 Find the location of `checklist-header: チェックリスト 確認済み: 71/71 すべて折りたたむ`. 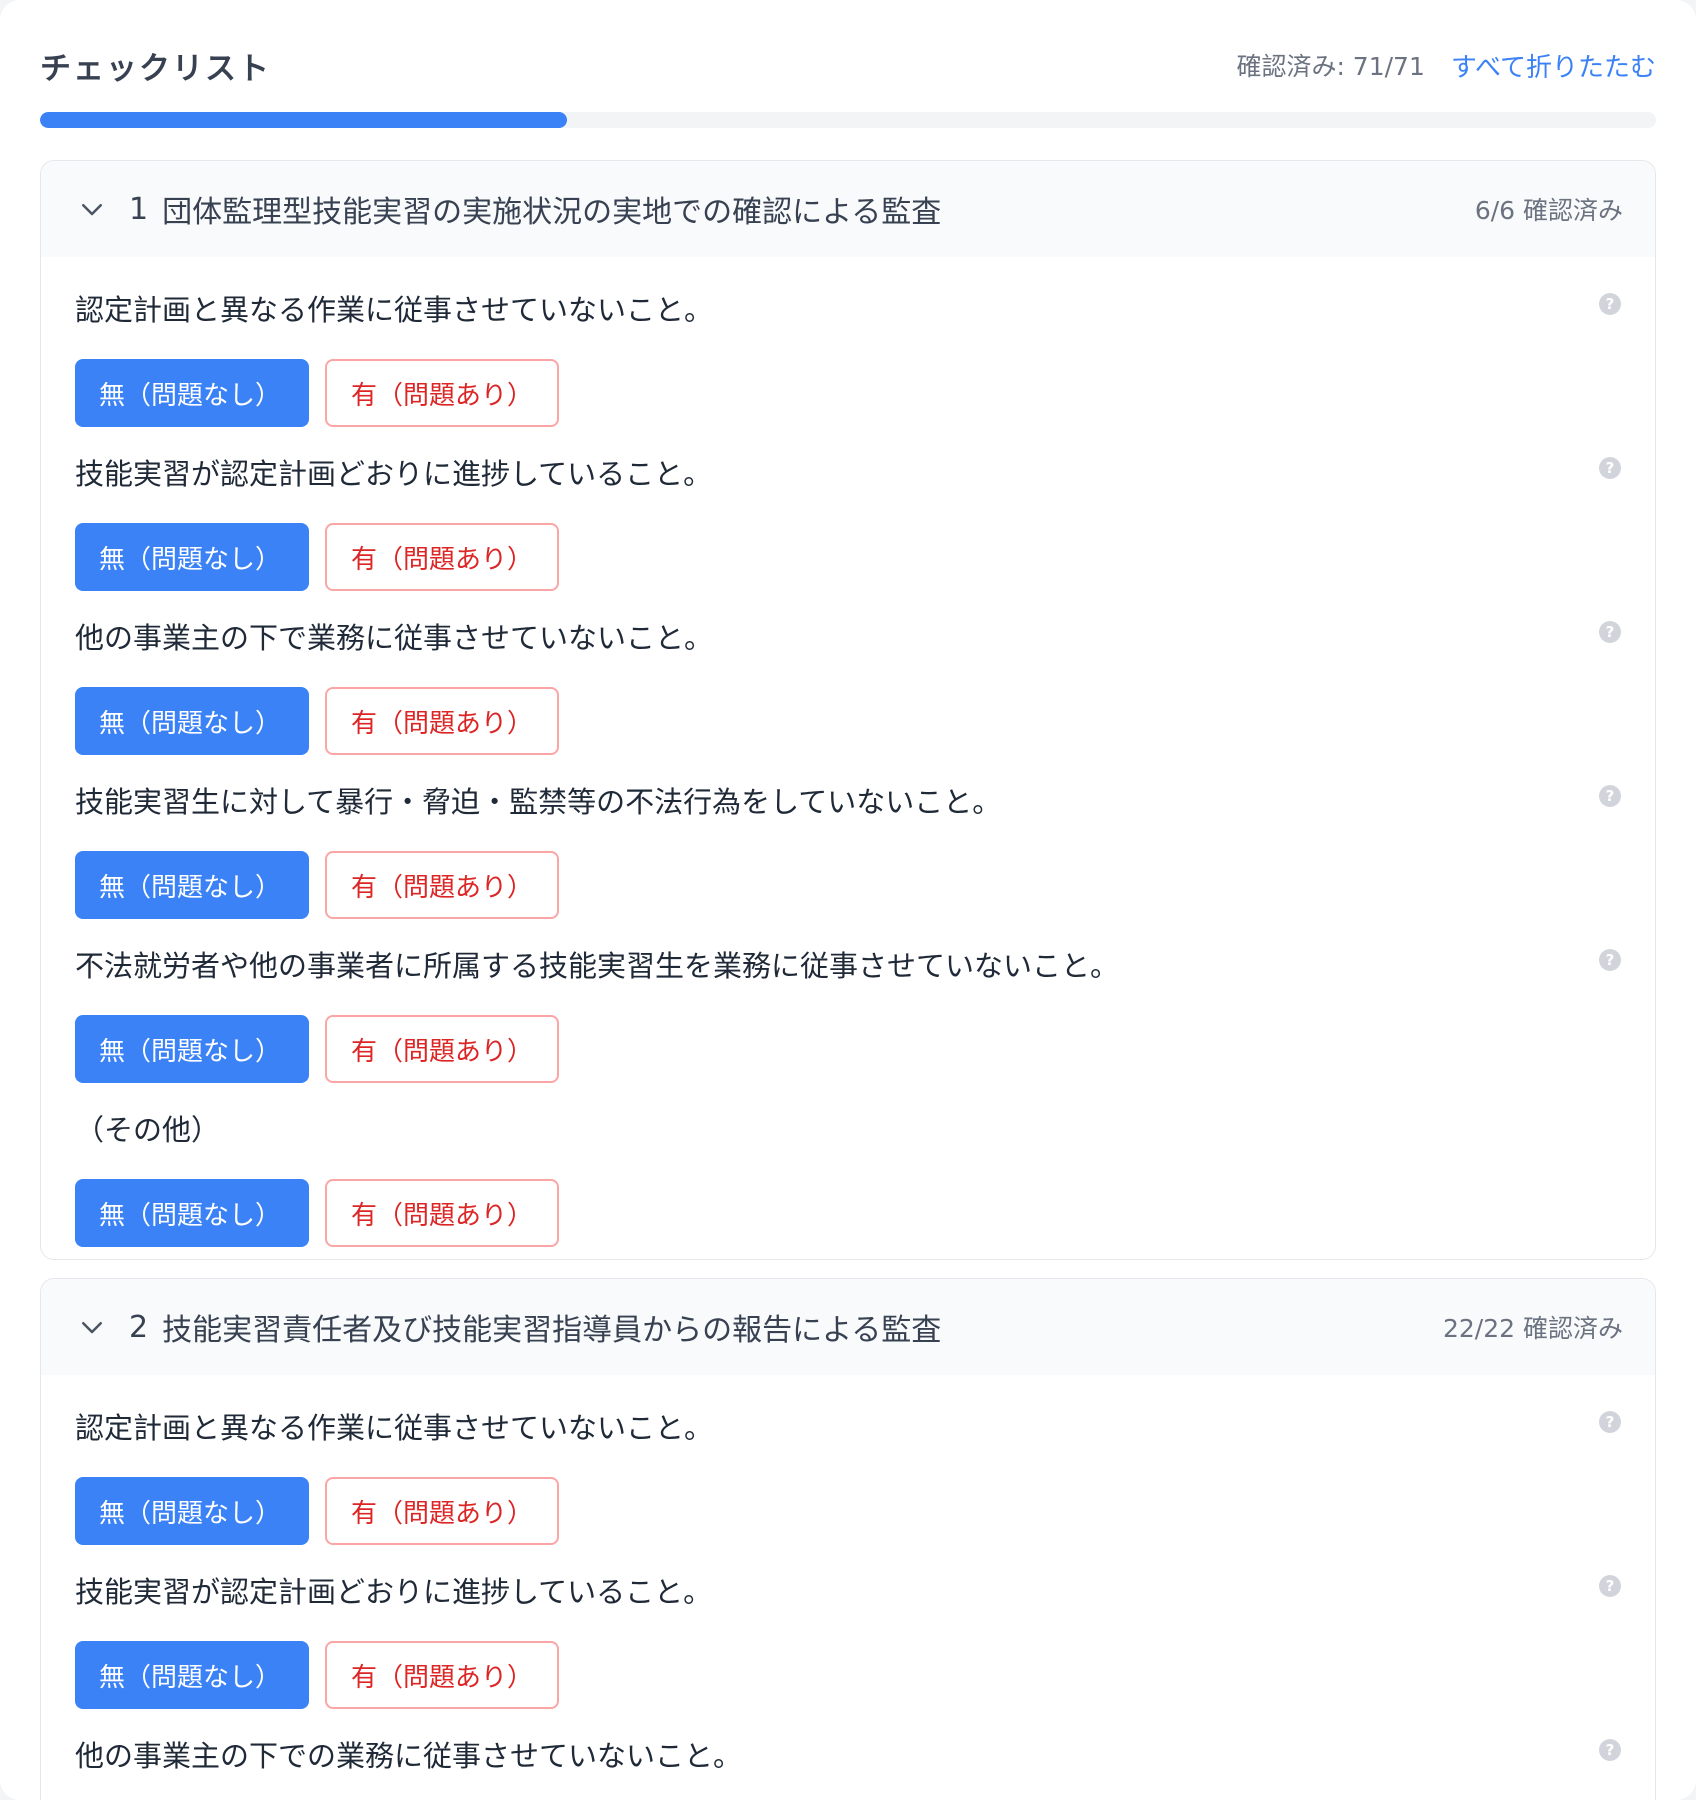

checklist-header: チェックリスト 確認済み: 71/71 すべて折りたたむ is located at coordinates (848, 65).